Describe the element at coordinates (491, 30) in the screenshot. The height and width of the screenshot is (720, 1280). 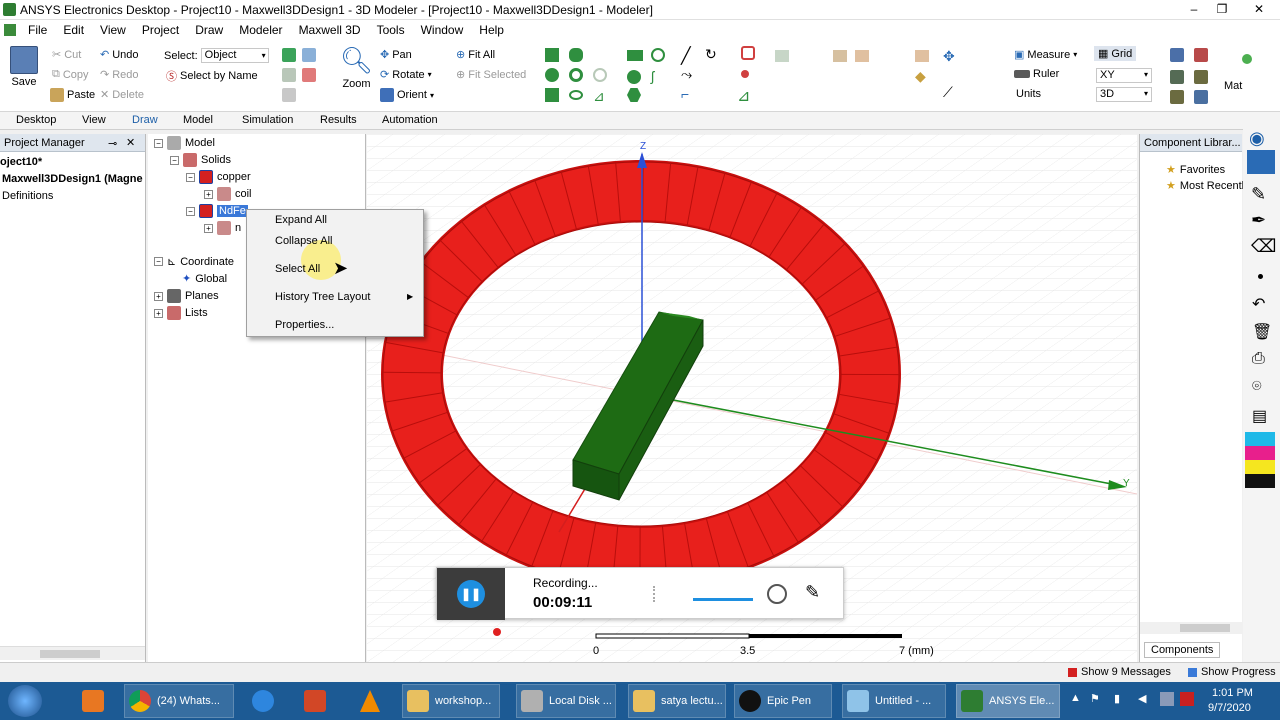
I see `menu-help: Help` at that location.